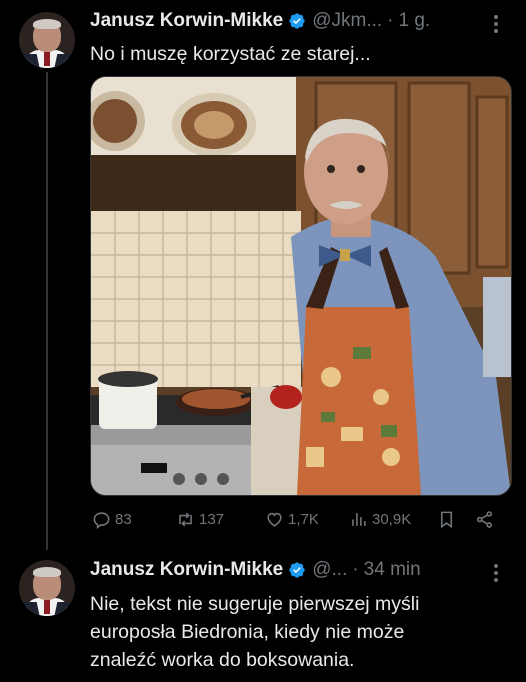 The width and height of the screenshot is (526, 682). I want to click on repost-count: 137, so click(212, 519).